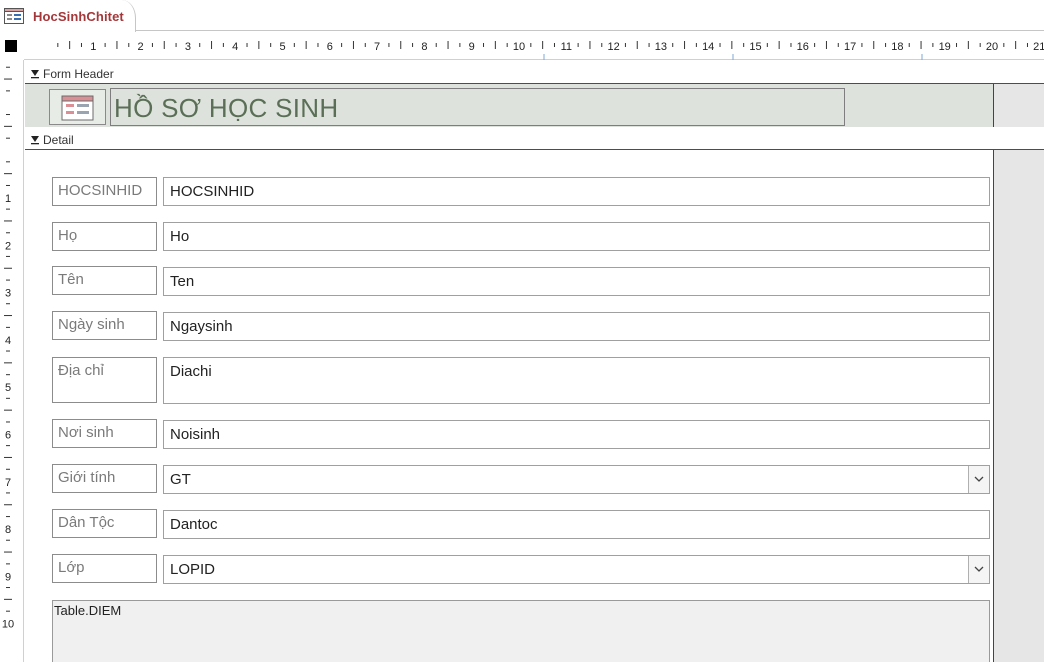  Describe the element at coordinates (521, 631) in the screenshot. I see `subform-diem: Table.DIEM` at that location.